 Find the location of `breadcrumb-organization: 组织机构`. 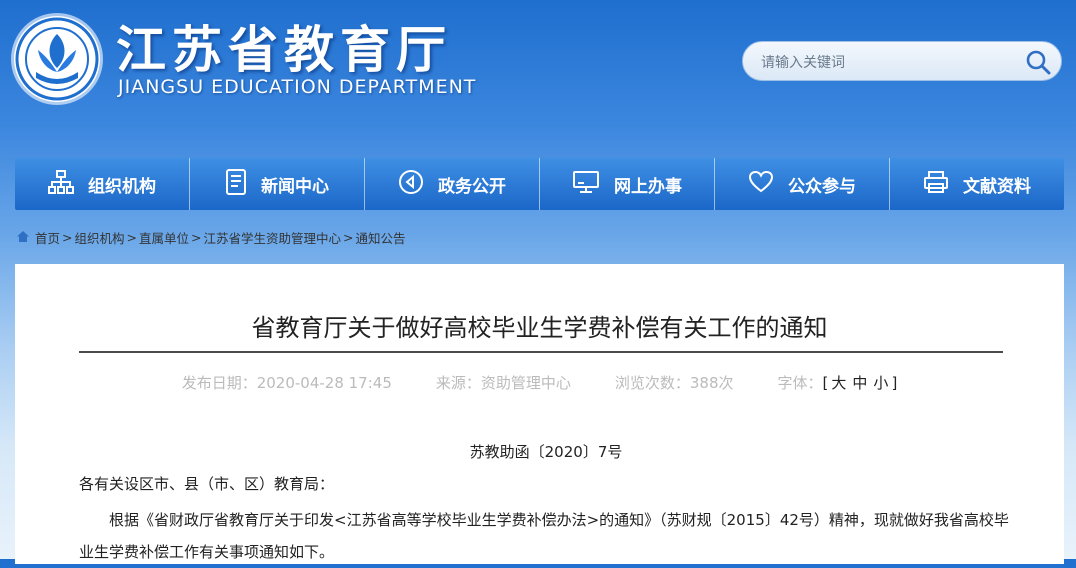

breadcrumb-organization: 组织机构 is located at coordinates (100, 237).